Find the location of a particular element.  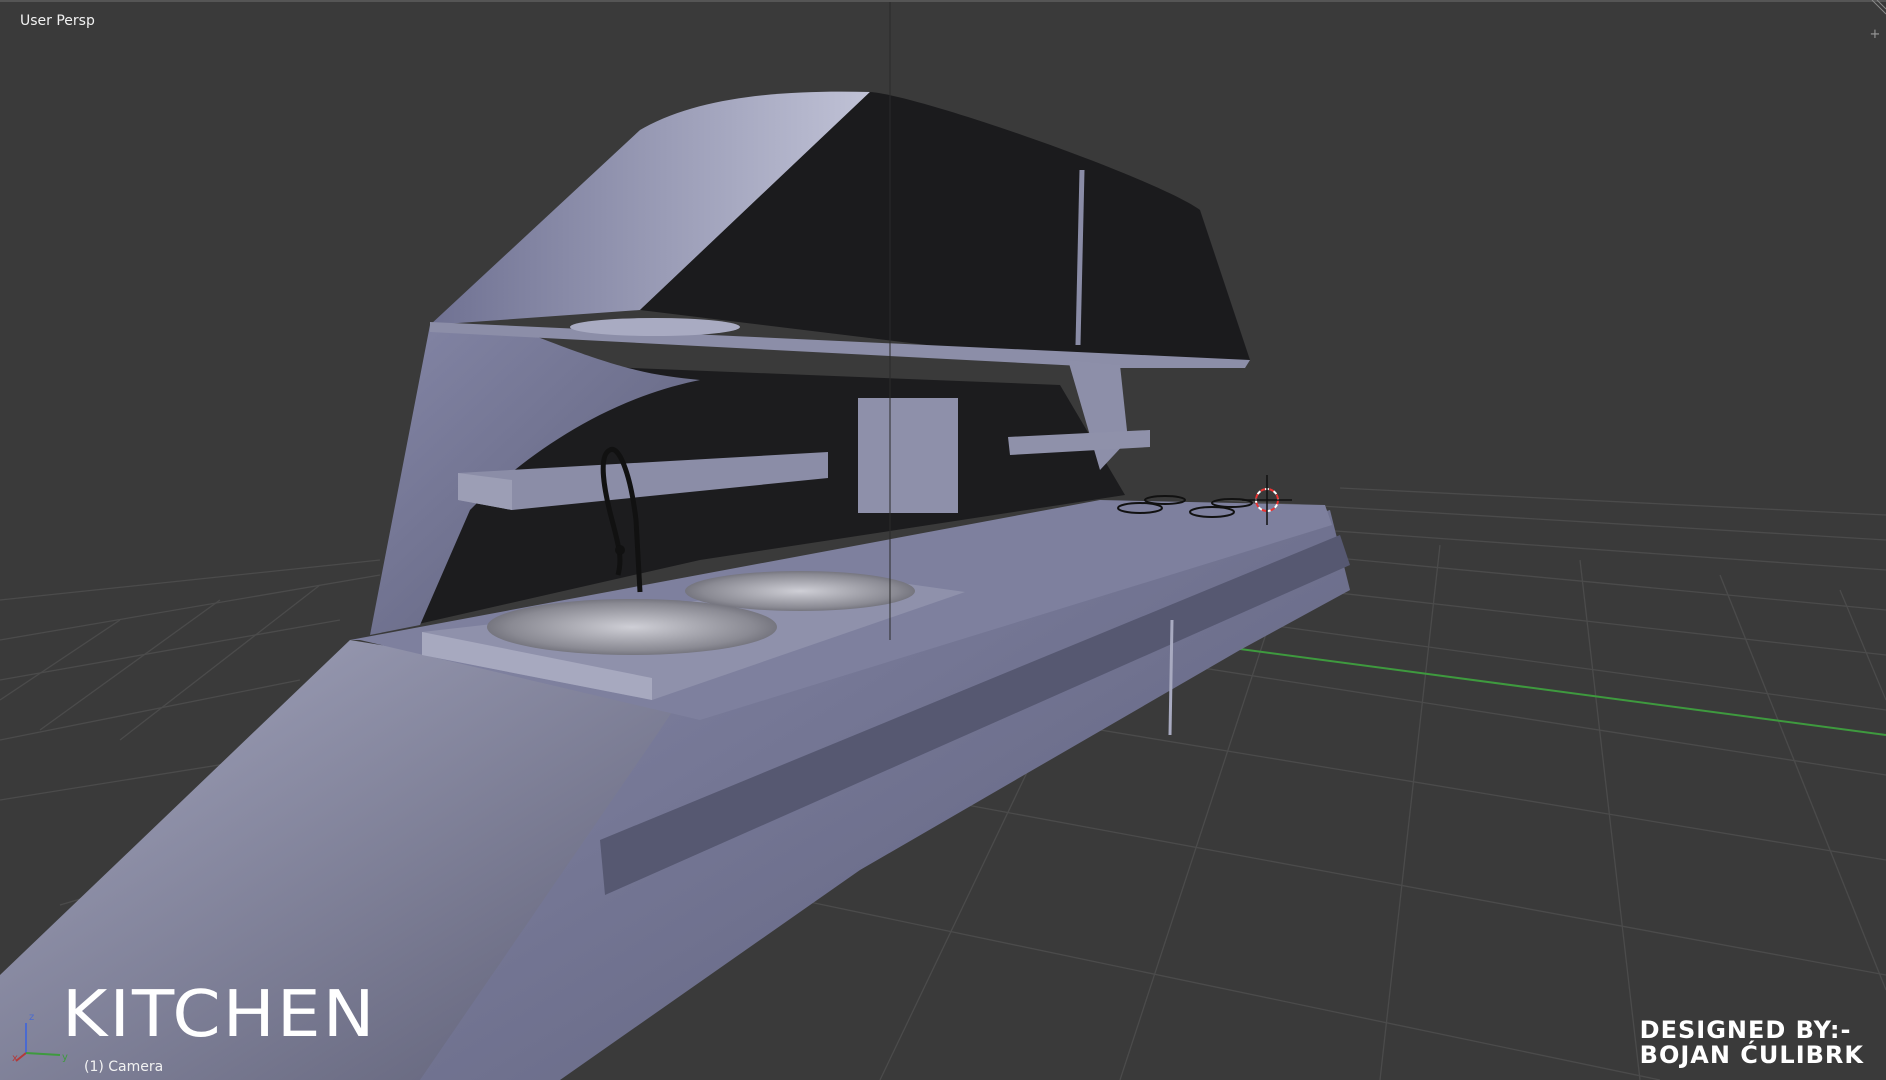

area-split-corner is located at coordinates (1877, 9).